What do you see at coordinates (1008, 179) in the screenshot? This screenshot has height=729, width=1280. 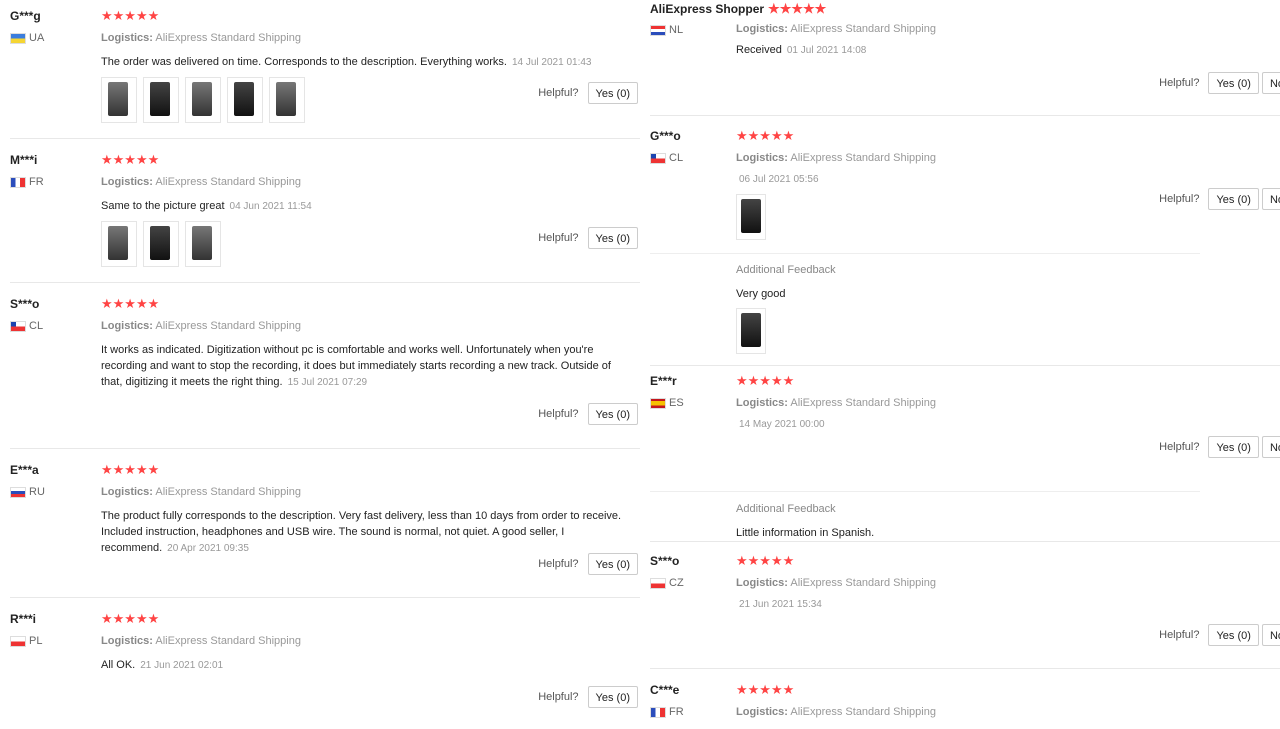 I see `review-text: 06 Jul 2021 05:56` at bounding box center [1008, 179].